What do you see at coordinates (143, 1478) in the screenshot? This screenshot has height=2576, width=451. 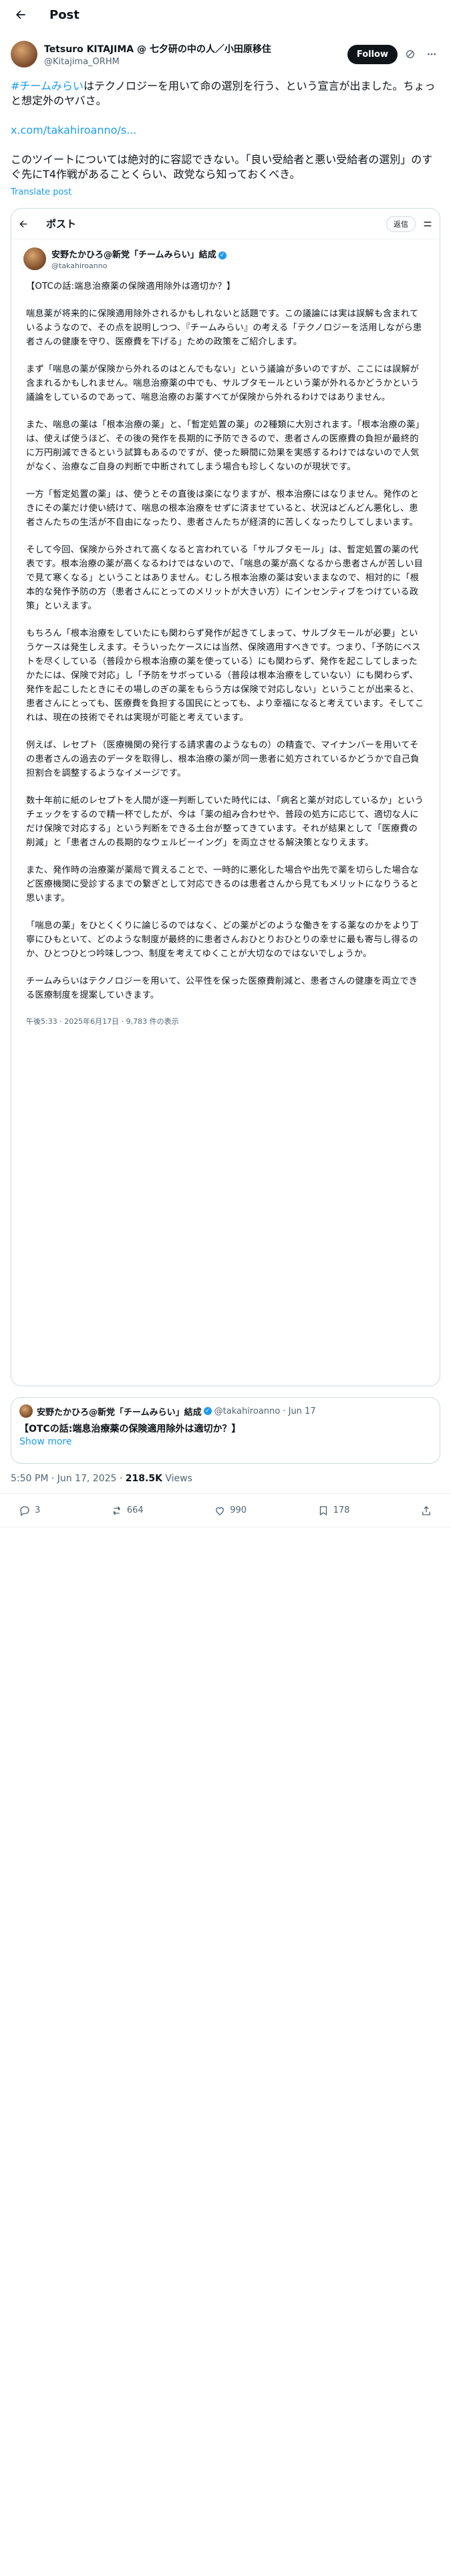 I see `view-count: 218.5K` at bounding box center [143, 1478].